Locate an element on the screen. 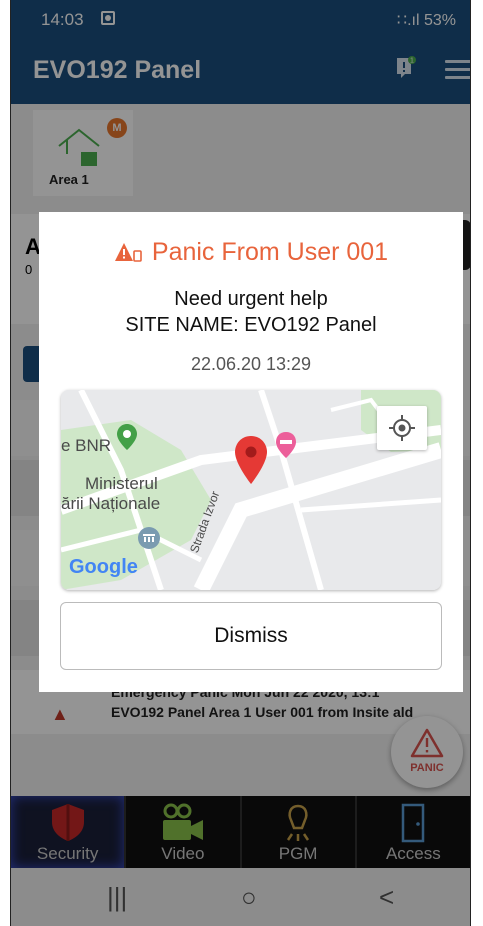 This screenshot has height=926, width=483. dialog-title: Panic From User 001 is located at coordinates (251, 252).